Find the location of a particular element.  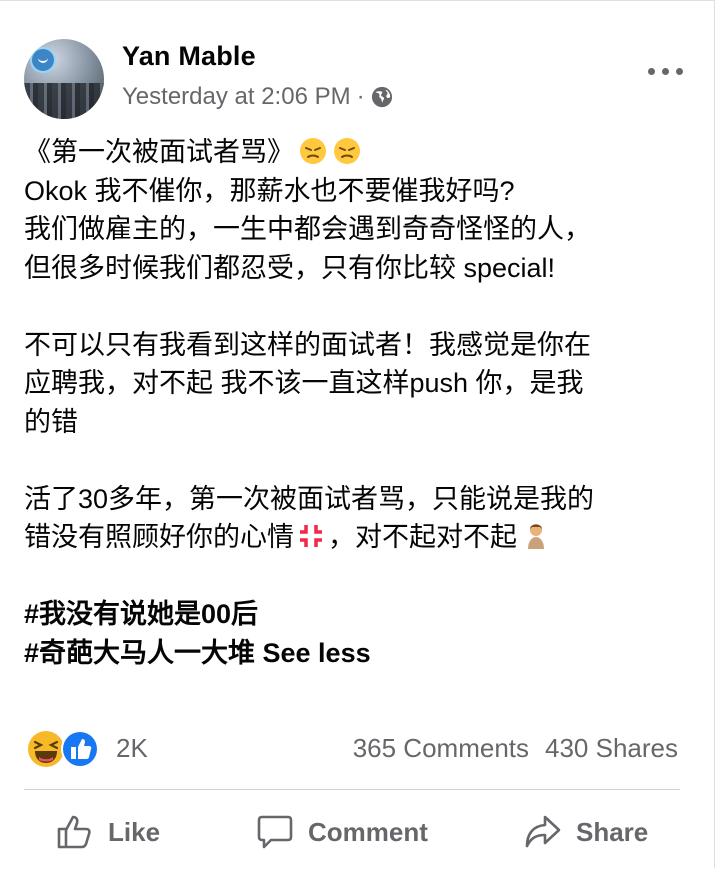

like-button: Like is located at coordinates (108, 832).